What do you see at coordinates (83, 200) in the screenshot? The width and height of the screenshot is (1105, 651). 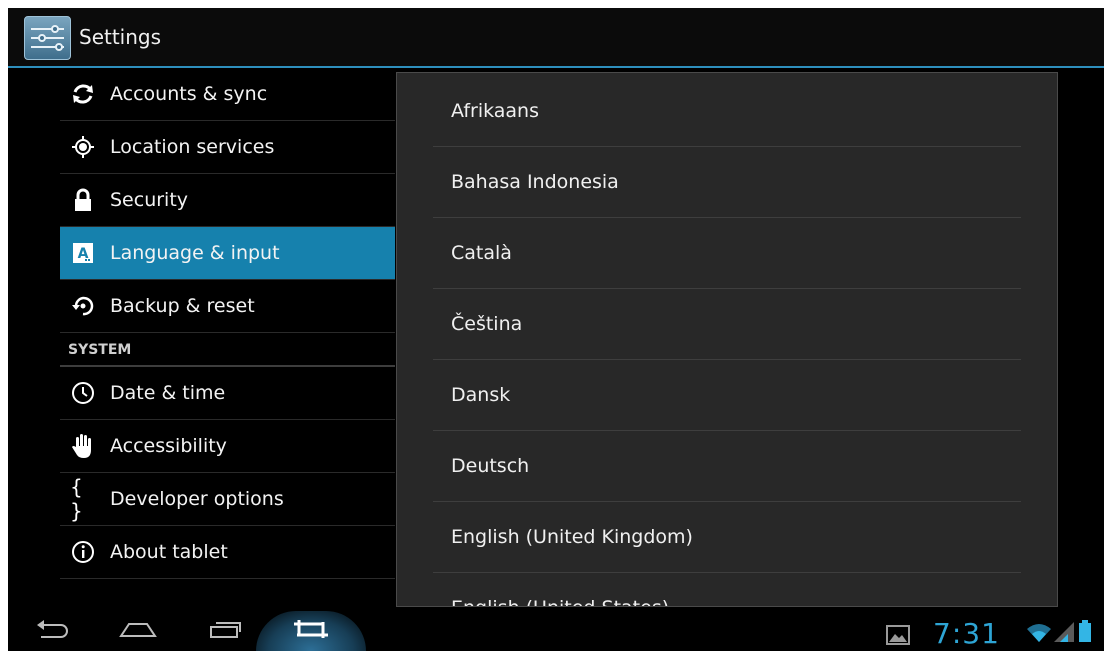 I see `lock-icon` at bounding box center [83, 200].